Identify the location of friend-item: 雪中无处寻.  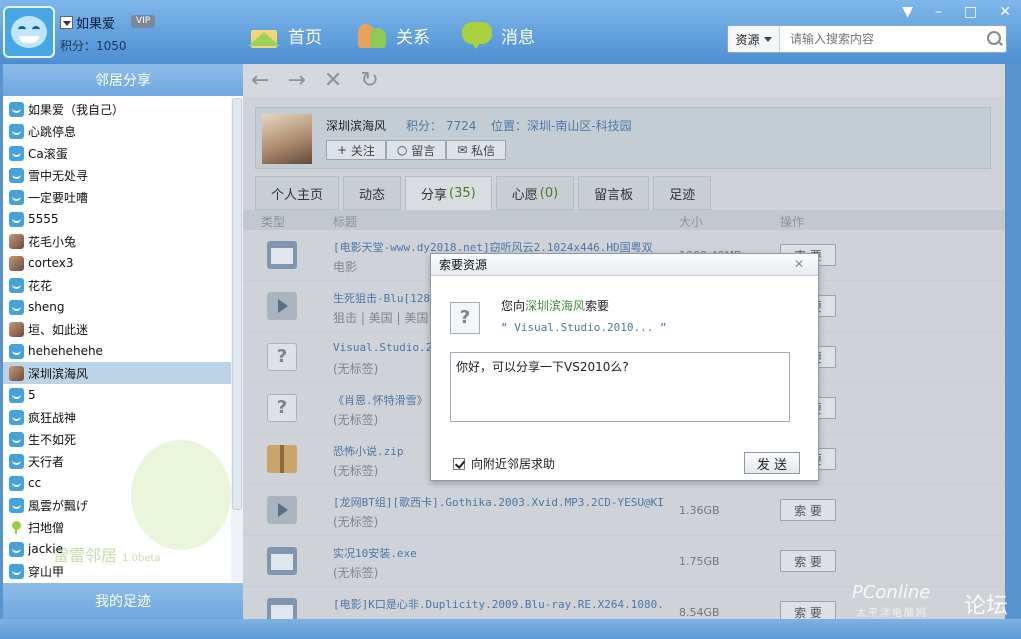
(117, 175).